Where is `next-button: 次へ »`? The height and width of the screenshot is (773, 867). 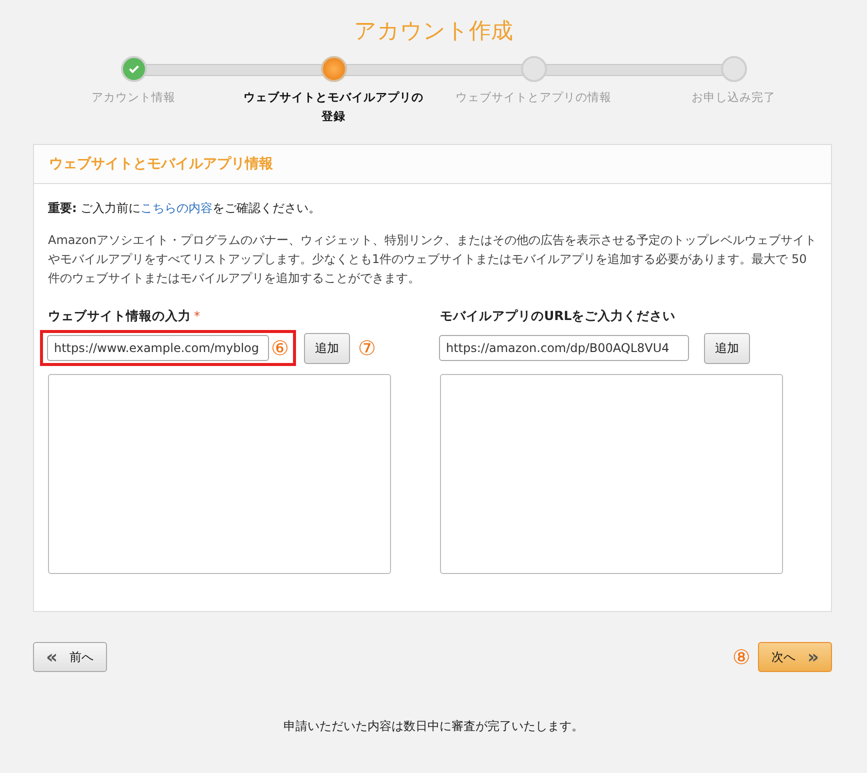 next-button: 次へ » is located at coordinates (795, 657).